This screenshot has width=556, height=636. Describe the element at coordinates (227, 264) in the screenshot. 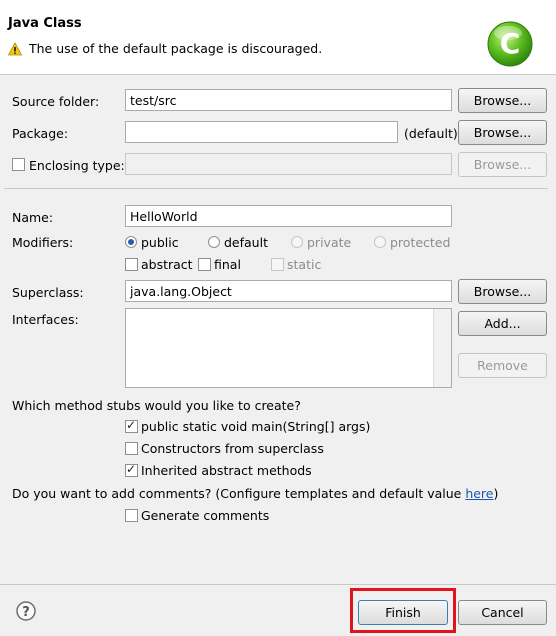

I see `final-label: final` at that location.